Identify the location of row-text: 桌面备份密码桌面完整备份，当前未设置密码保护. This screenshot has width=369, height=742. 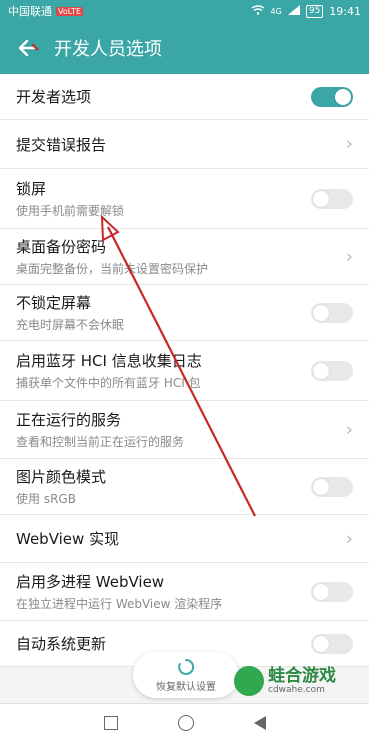
(112, 256).